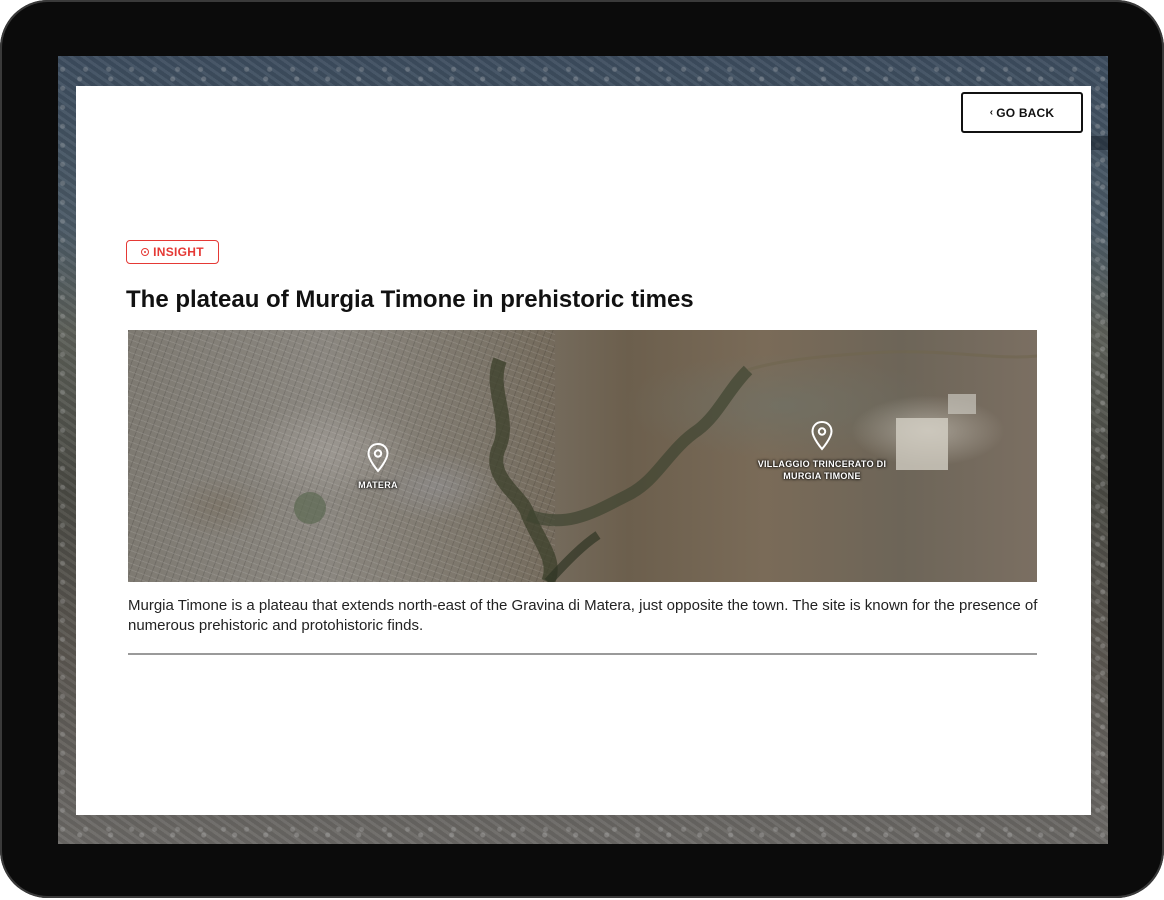 Image resolution: width=1164 pixels, height=900 pixels. Describe the element at coordinates (145, 252) in the screenshot. I see `target-icon` at that location.